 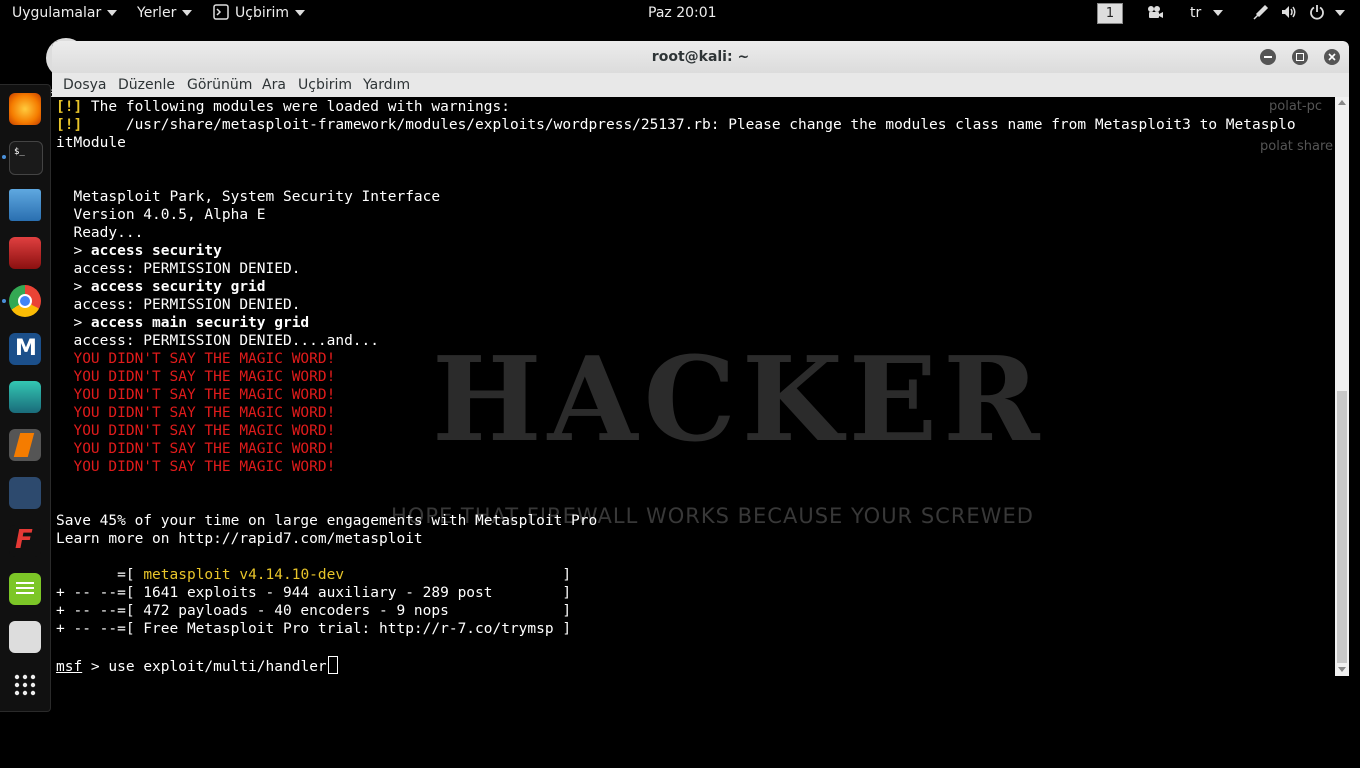 I want to click on armitage-icon, so click(x=25, y=253).